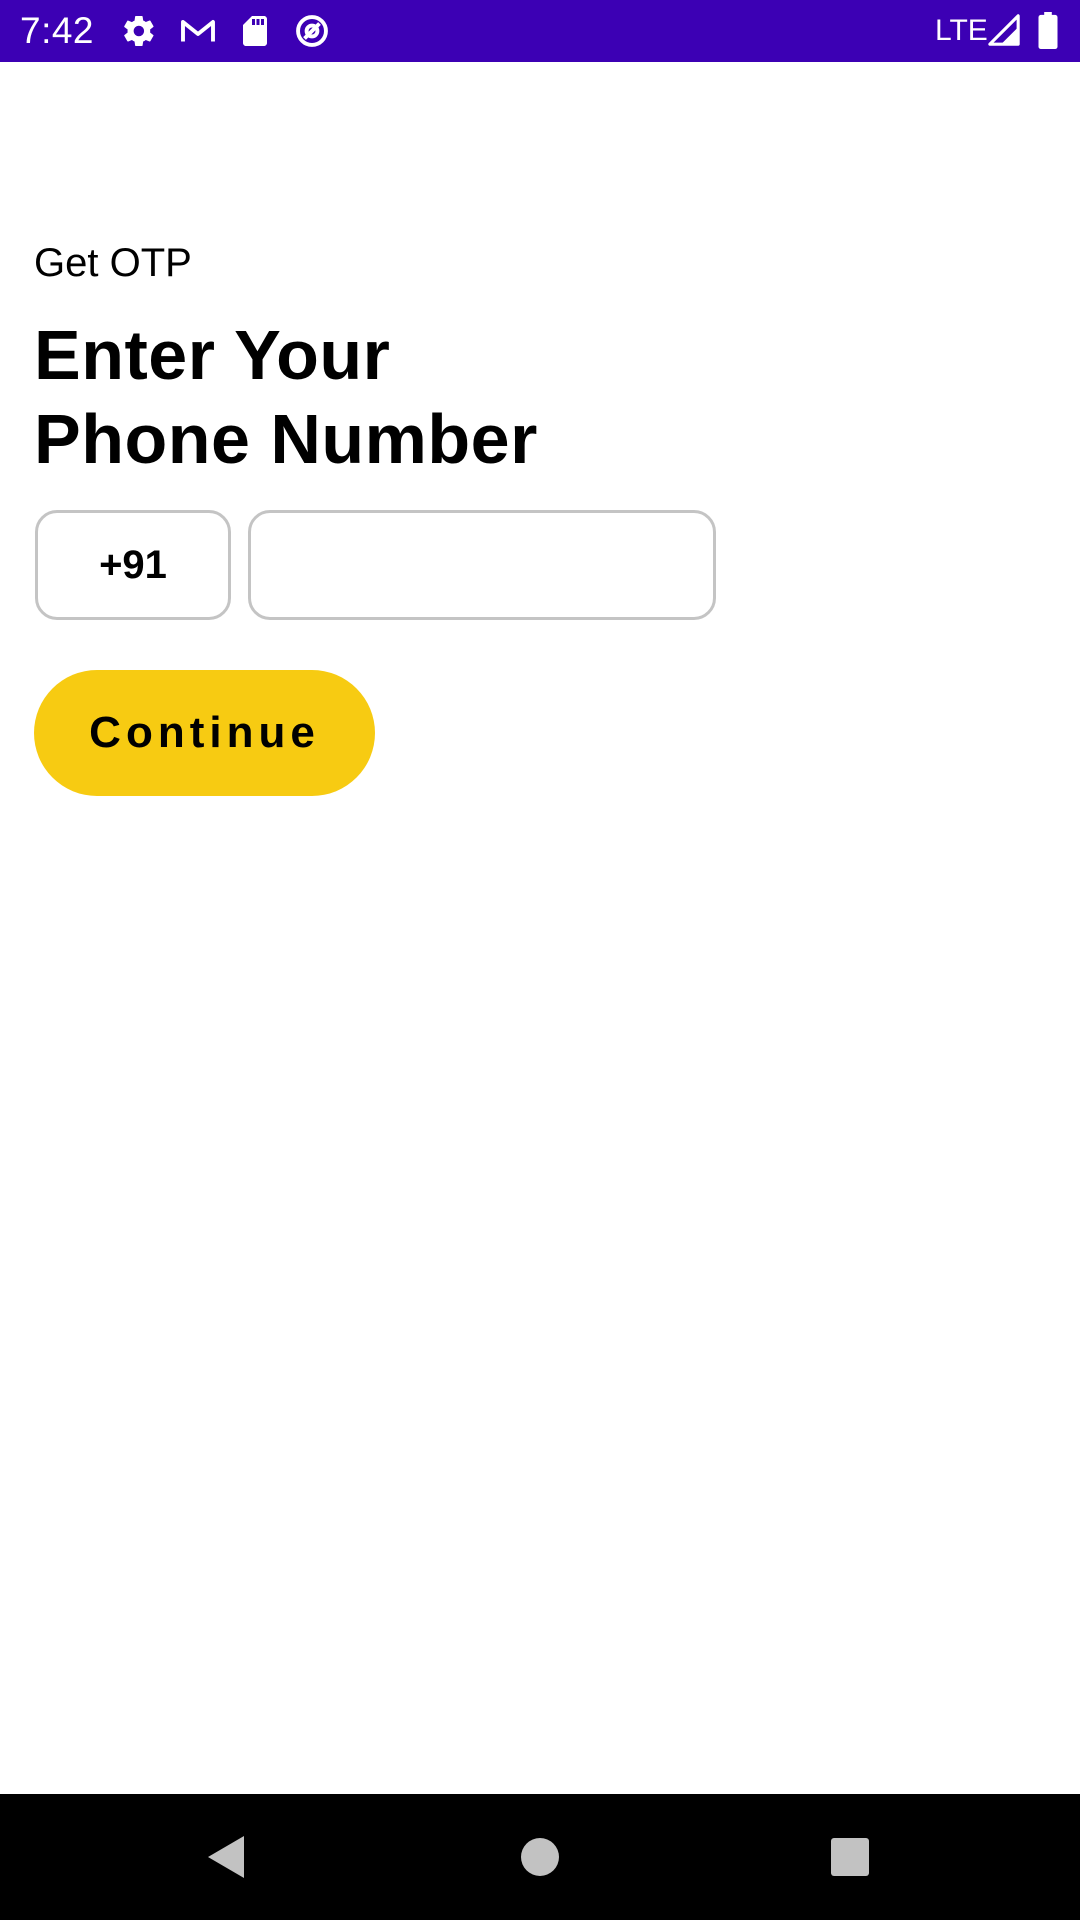  Describe the element at coordinates (1048, 31) in the screenshot. I see `battery-icon` at that location.